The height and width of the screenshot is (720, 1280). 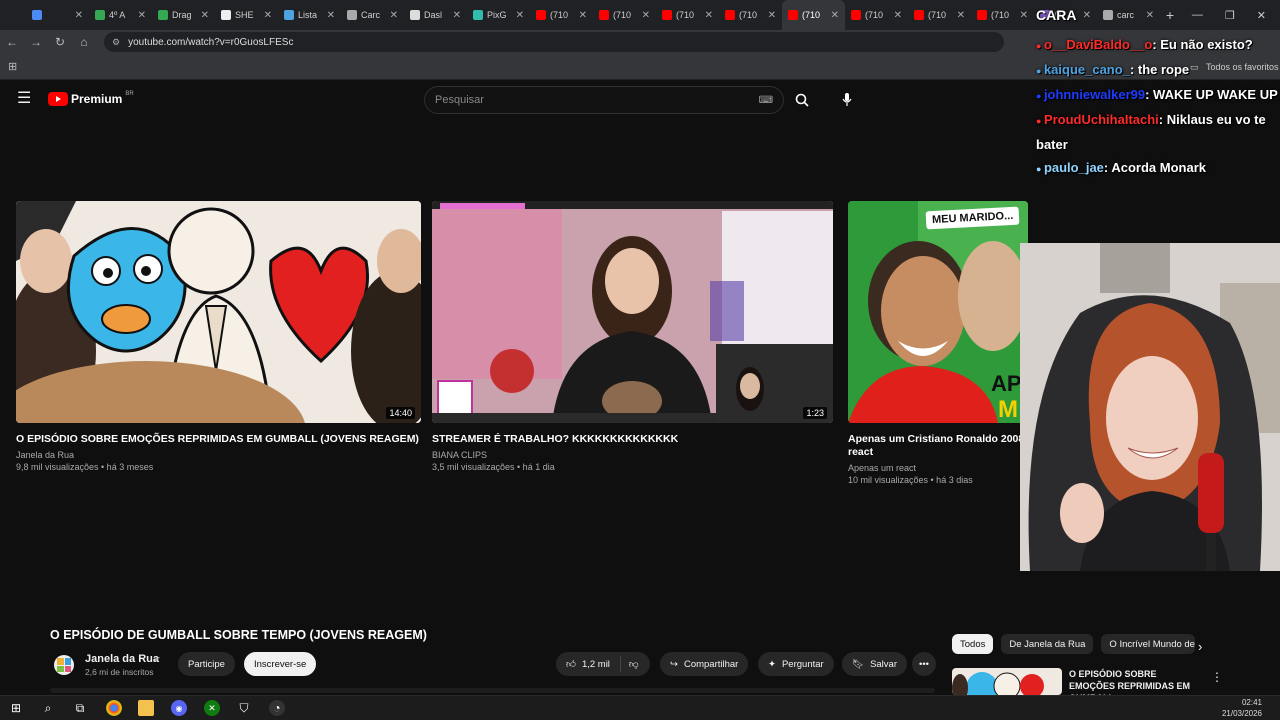 I want to click on shield-icon: ⛉, so click(x=244, y=708).